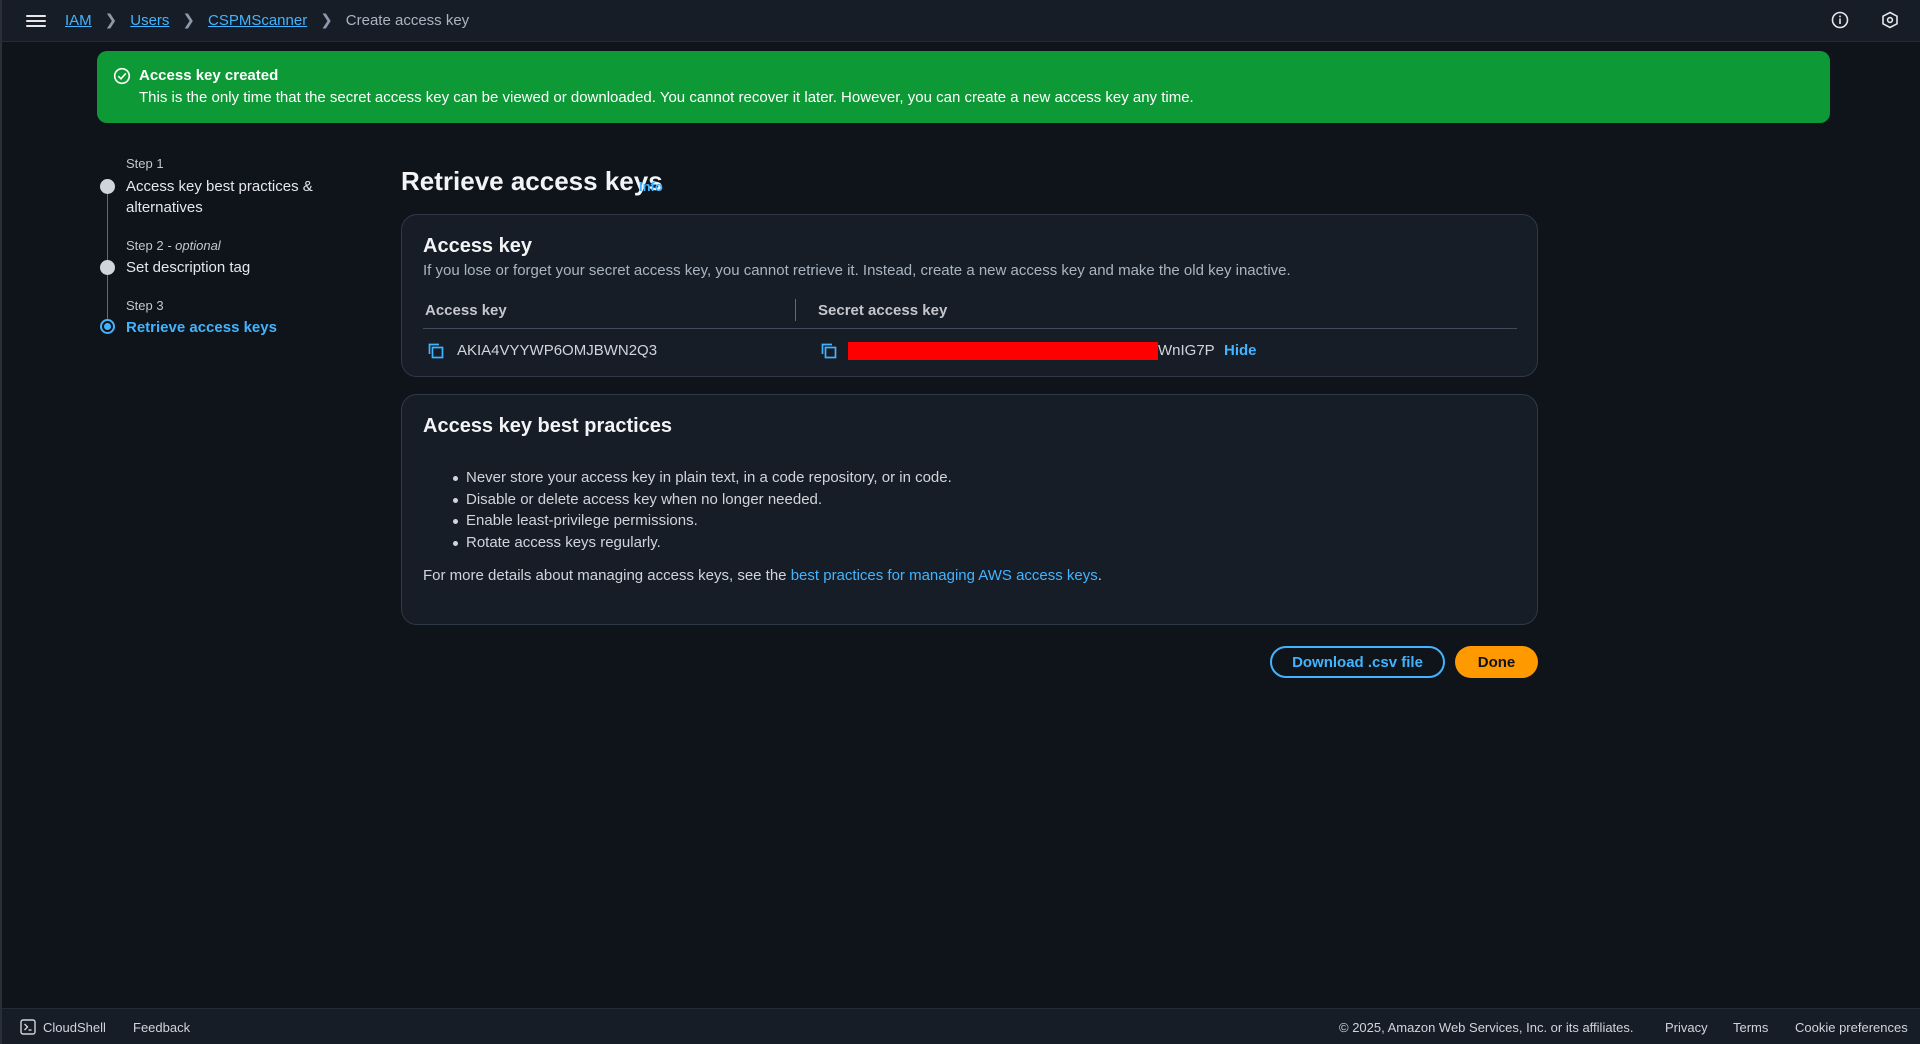 This screenshot has height=1044, width=1920. What do you see at coordinates (173, 245) in the screenshot?
I see `step-2-label: Step 2 - optional` at bounding box center [173, 245].